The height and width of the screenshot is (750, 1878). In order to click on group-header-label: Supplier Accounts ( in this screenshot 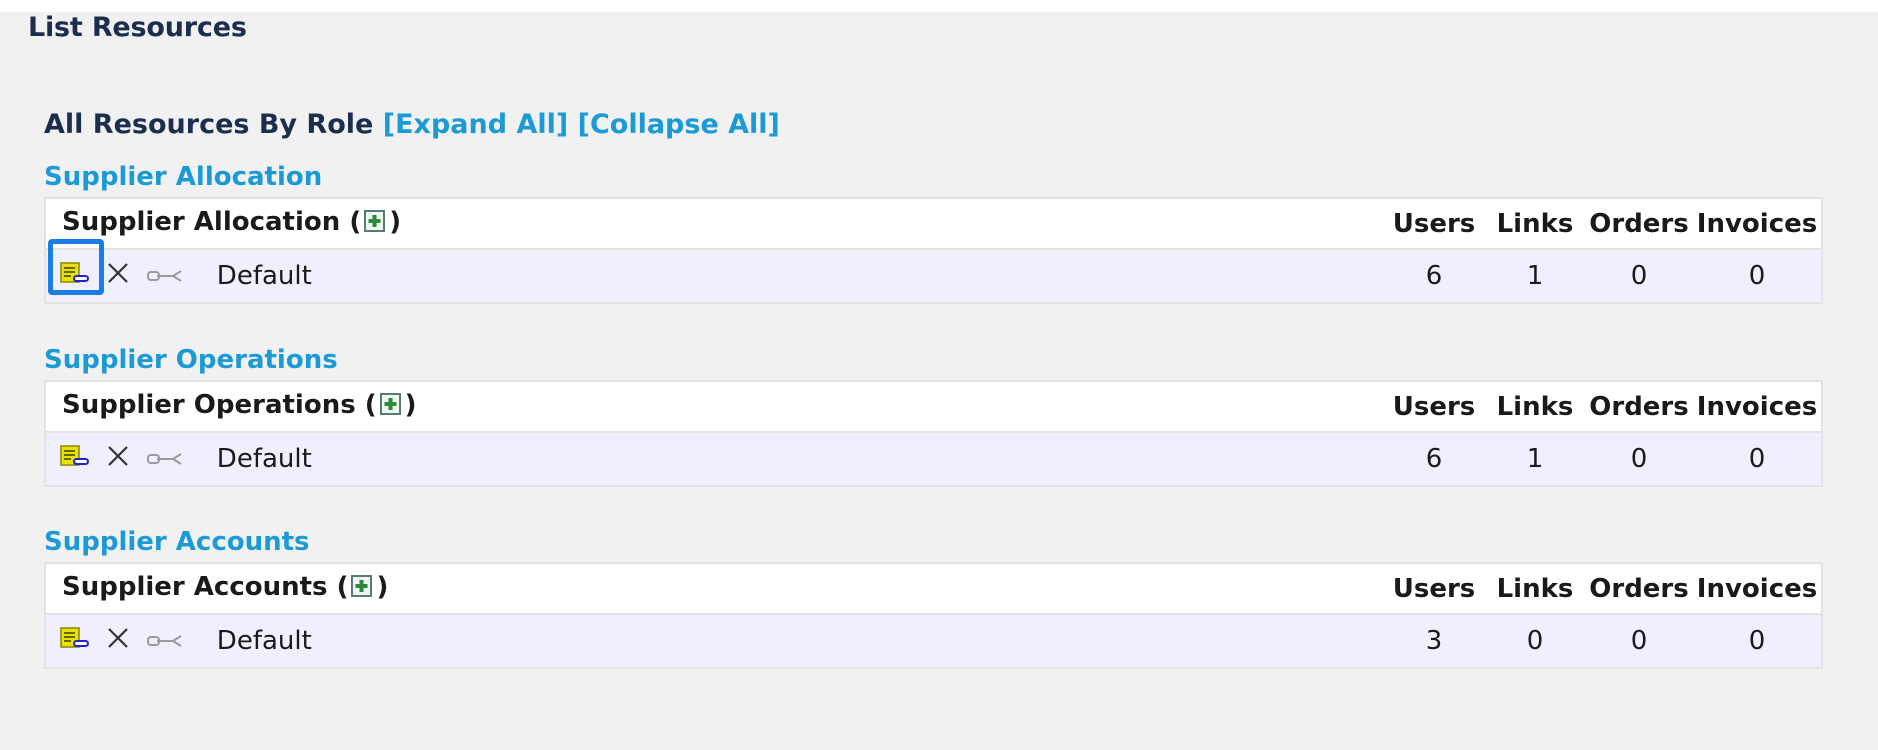, I will do `click(205, 587)`.